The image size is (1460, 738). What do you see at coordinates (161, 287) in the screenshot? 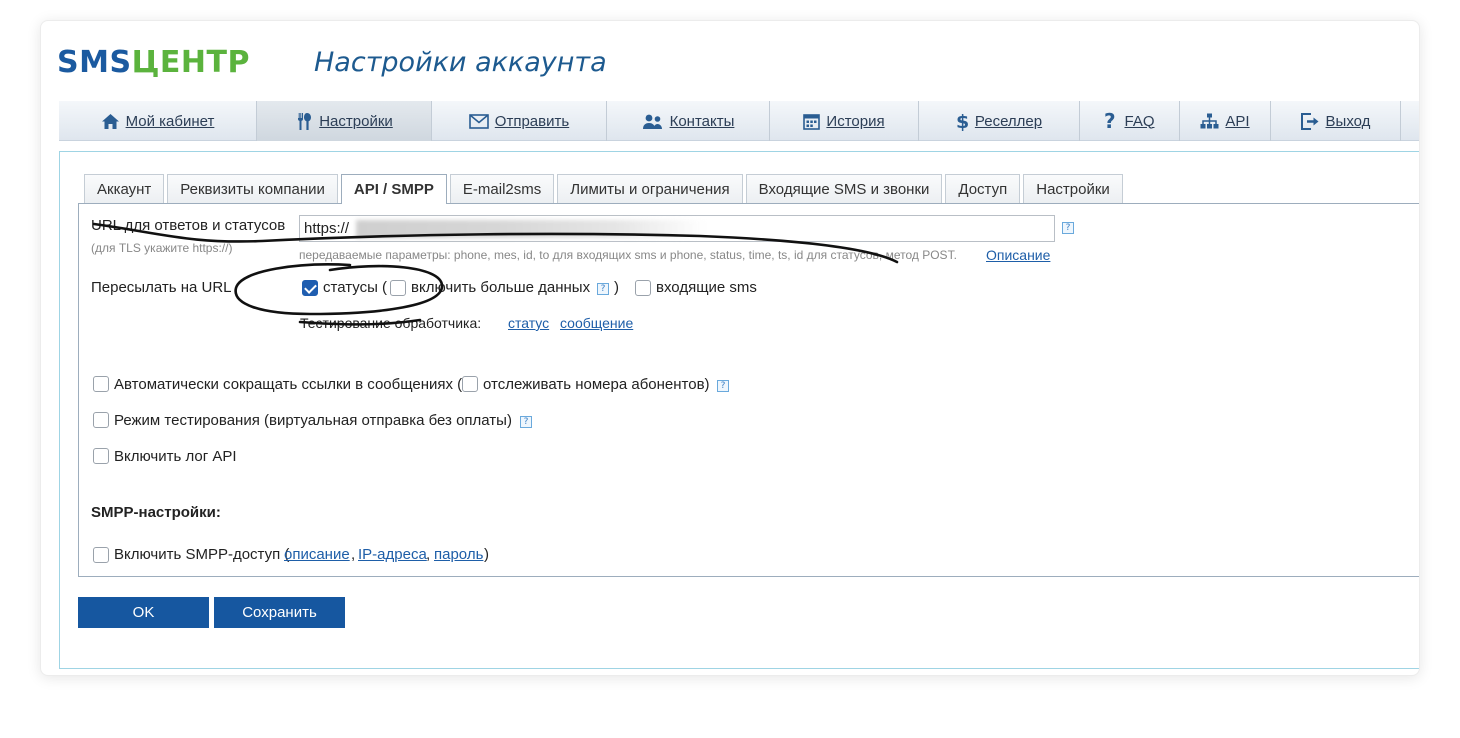
I see `forward-label: Пересылать на URL` at bounding box center [161, 287].